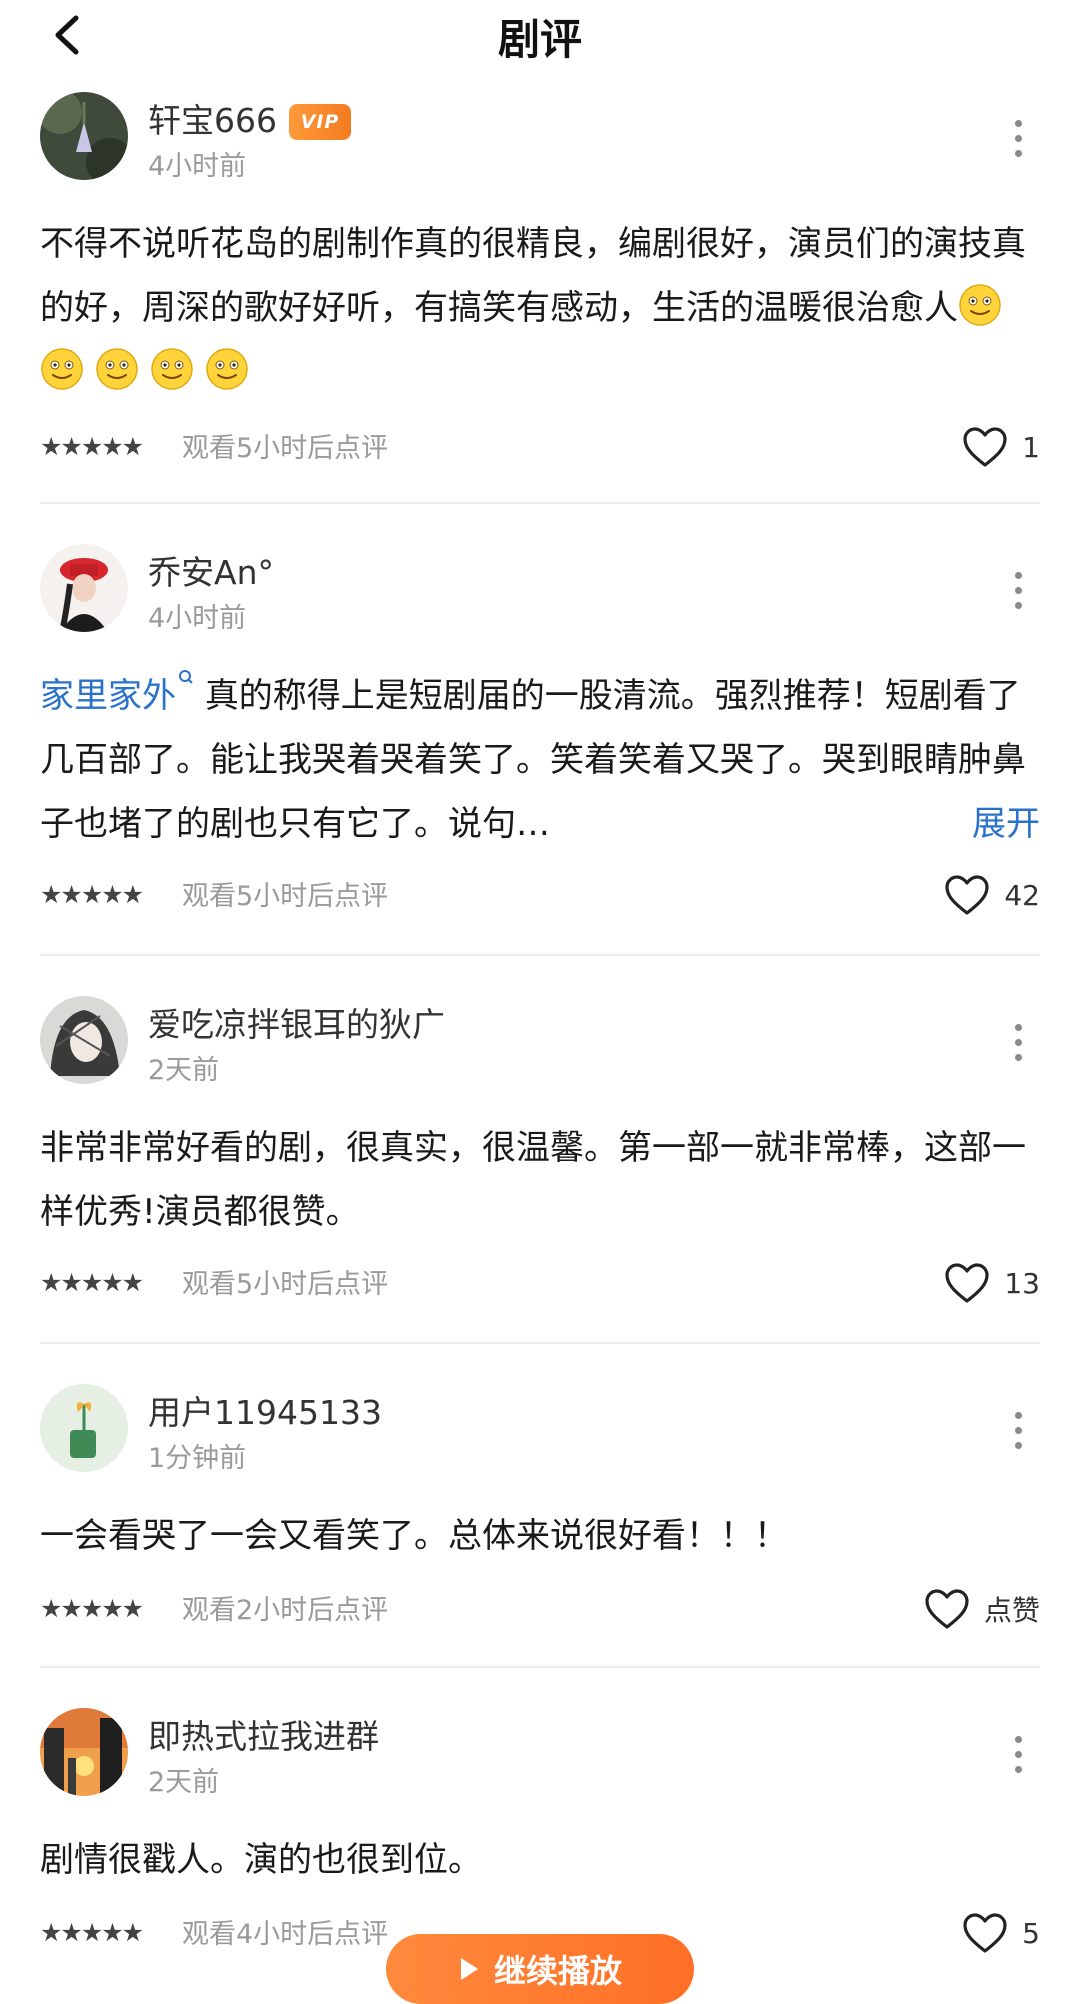  I want to click on expand-link: 展开, so click(1006, 824).